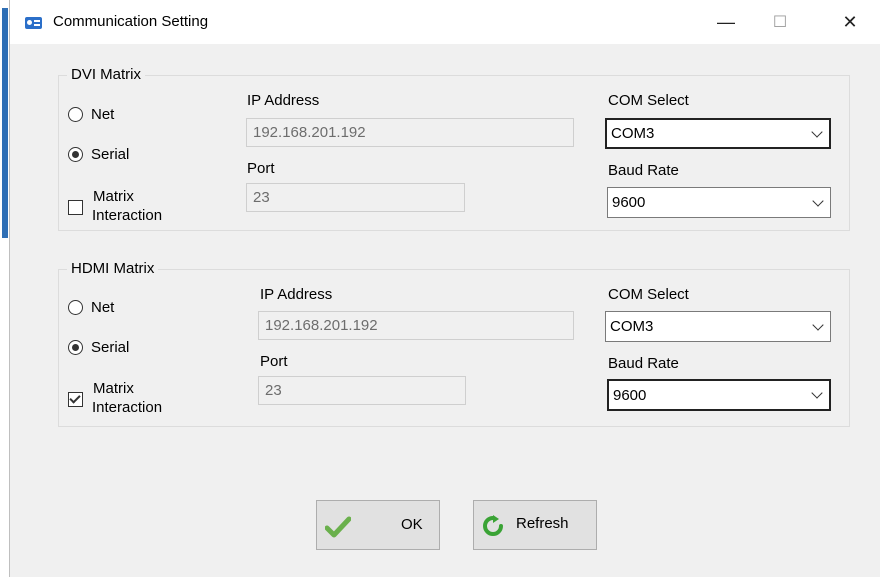 Image resolution: width=880 pixels, height=577 pixels. I want to click on hdmi-matrix-interaction-label-line2: Interaction, so click(127, 407).